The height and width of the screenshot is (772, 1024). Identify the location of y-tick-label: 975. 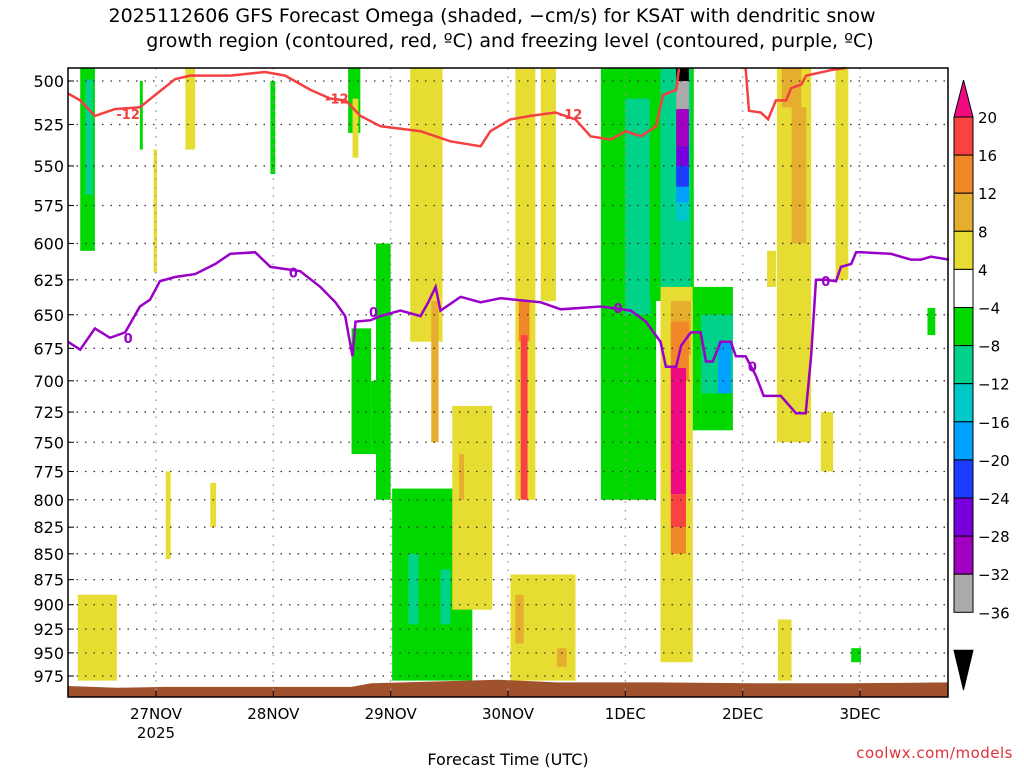
(48, 676).